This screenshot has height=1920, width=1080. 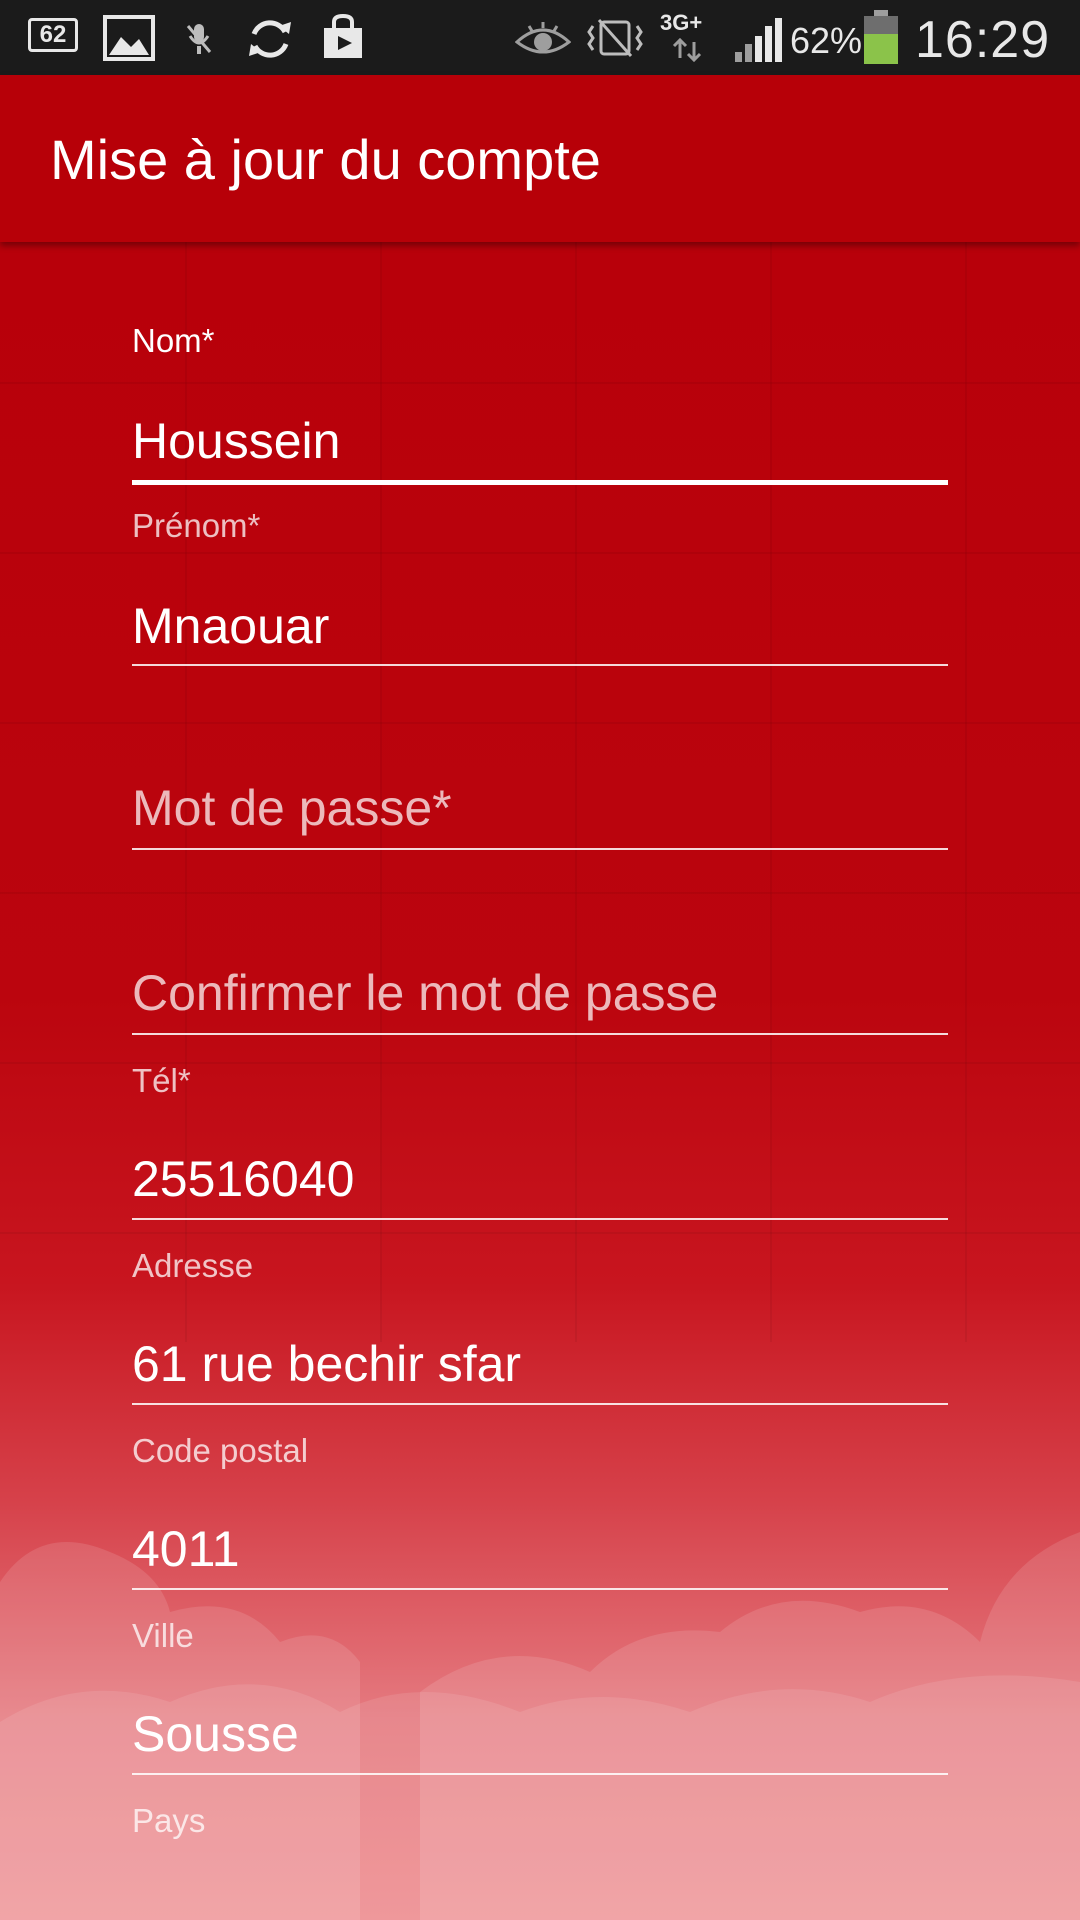 What do you see at coordinates (540, 1034) in the screenshot?
I see `confirm-password-underline` at bounding box center [540, 1034].